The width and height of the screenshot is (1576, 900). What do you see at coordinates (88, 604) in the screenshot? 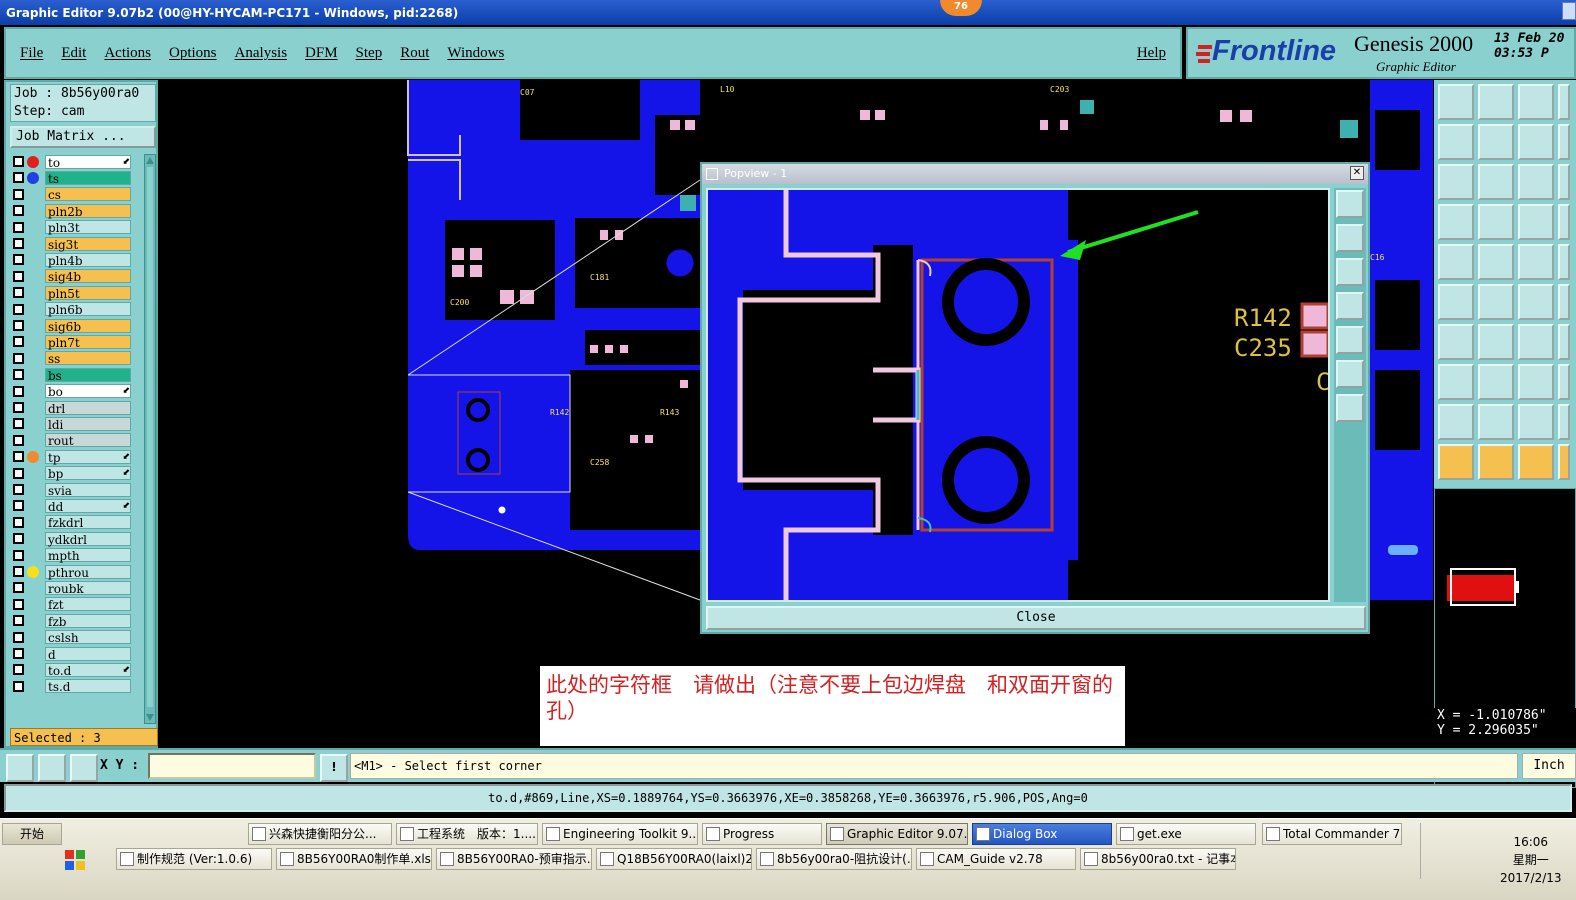
I see `layer-name: fzt` at bounding box center [88, 604].